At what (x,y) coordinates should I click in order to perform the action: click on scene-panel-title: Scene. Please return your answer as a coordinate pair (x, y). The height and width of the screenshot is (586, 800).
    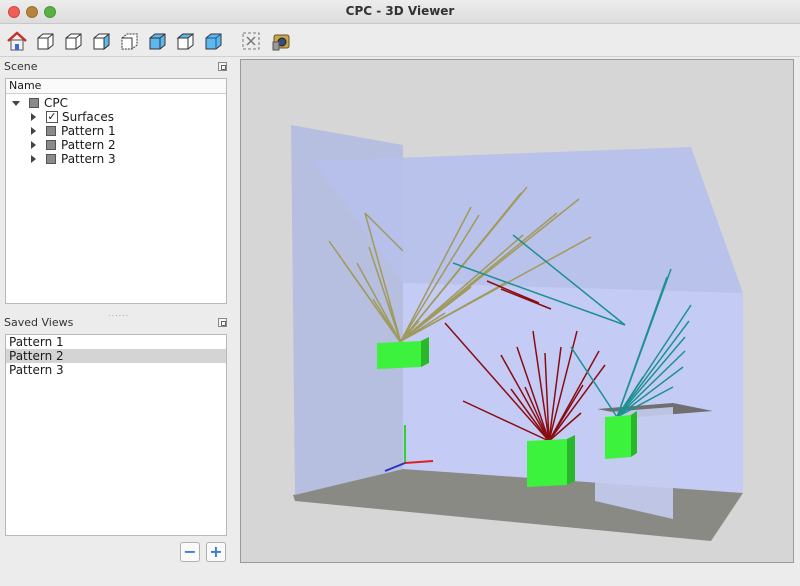
    Looking at the image, I should click on (21, 66).